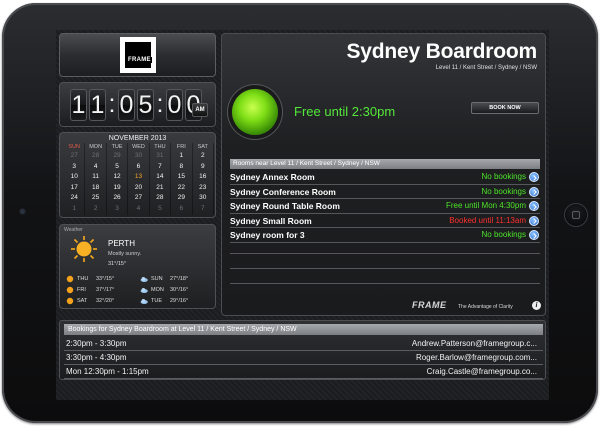  What do you see at coordinates (96, 343) in the screenshot?
I see `booking-time: 2:30pm - 3:30pm` at bounding box center [96, 343].